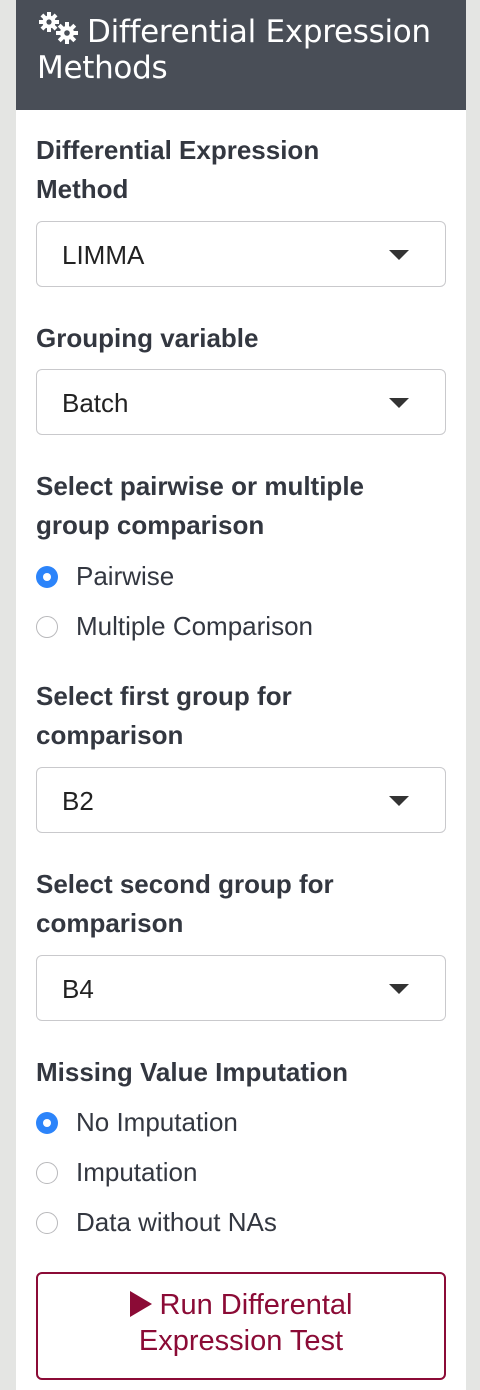 The height and width of the screenshot is (1390, 480). I want to click on play-icon, so click(140, 1304).